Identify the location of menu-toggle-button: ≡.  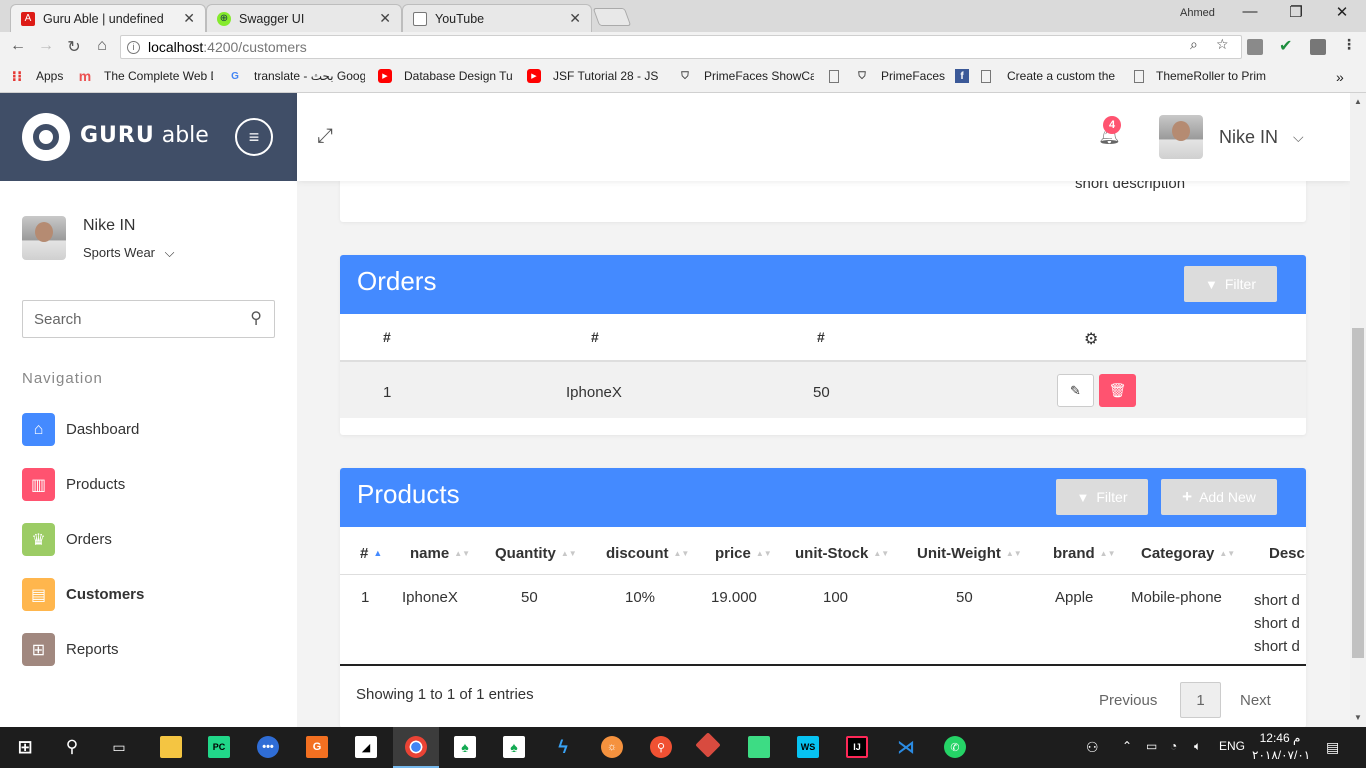
(254, 137).